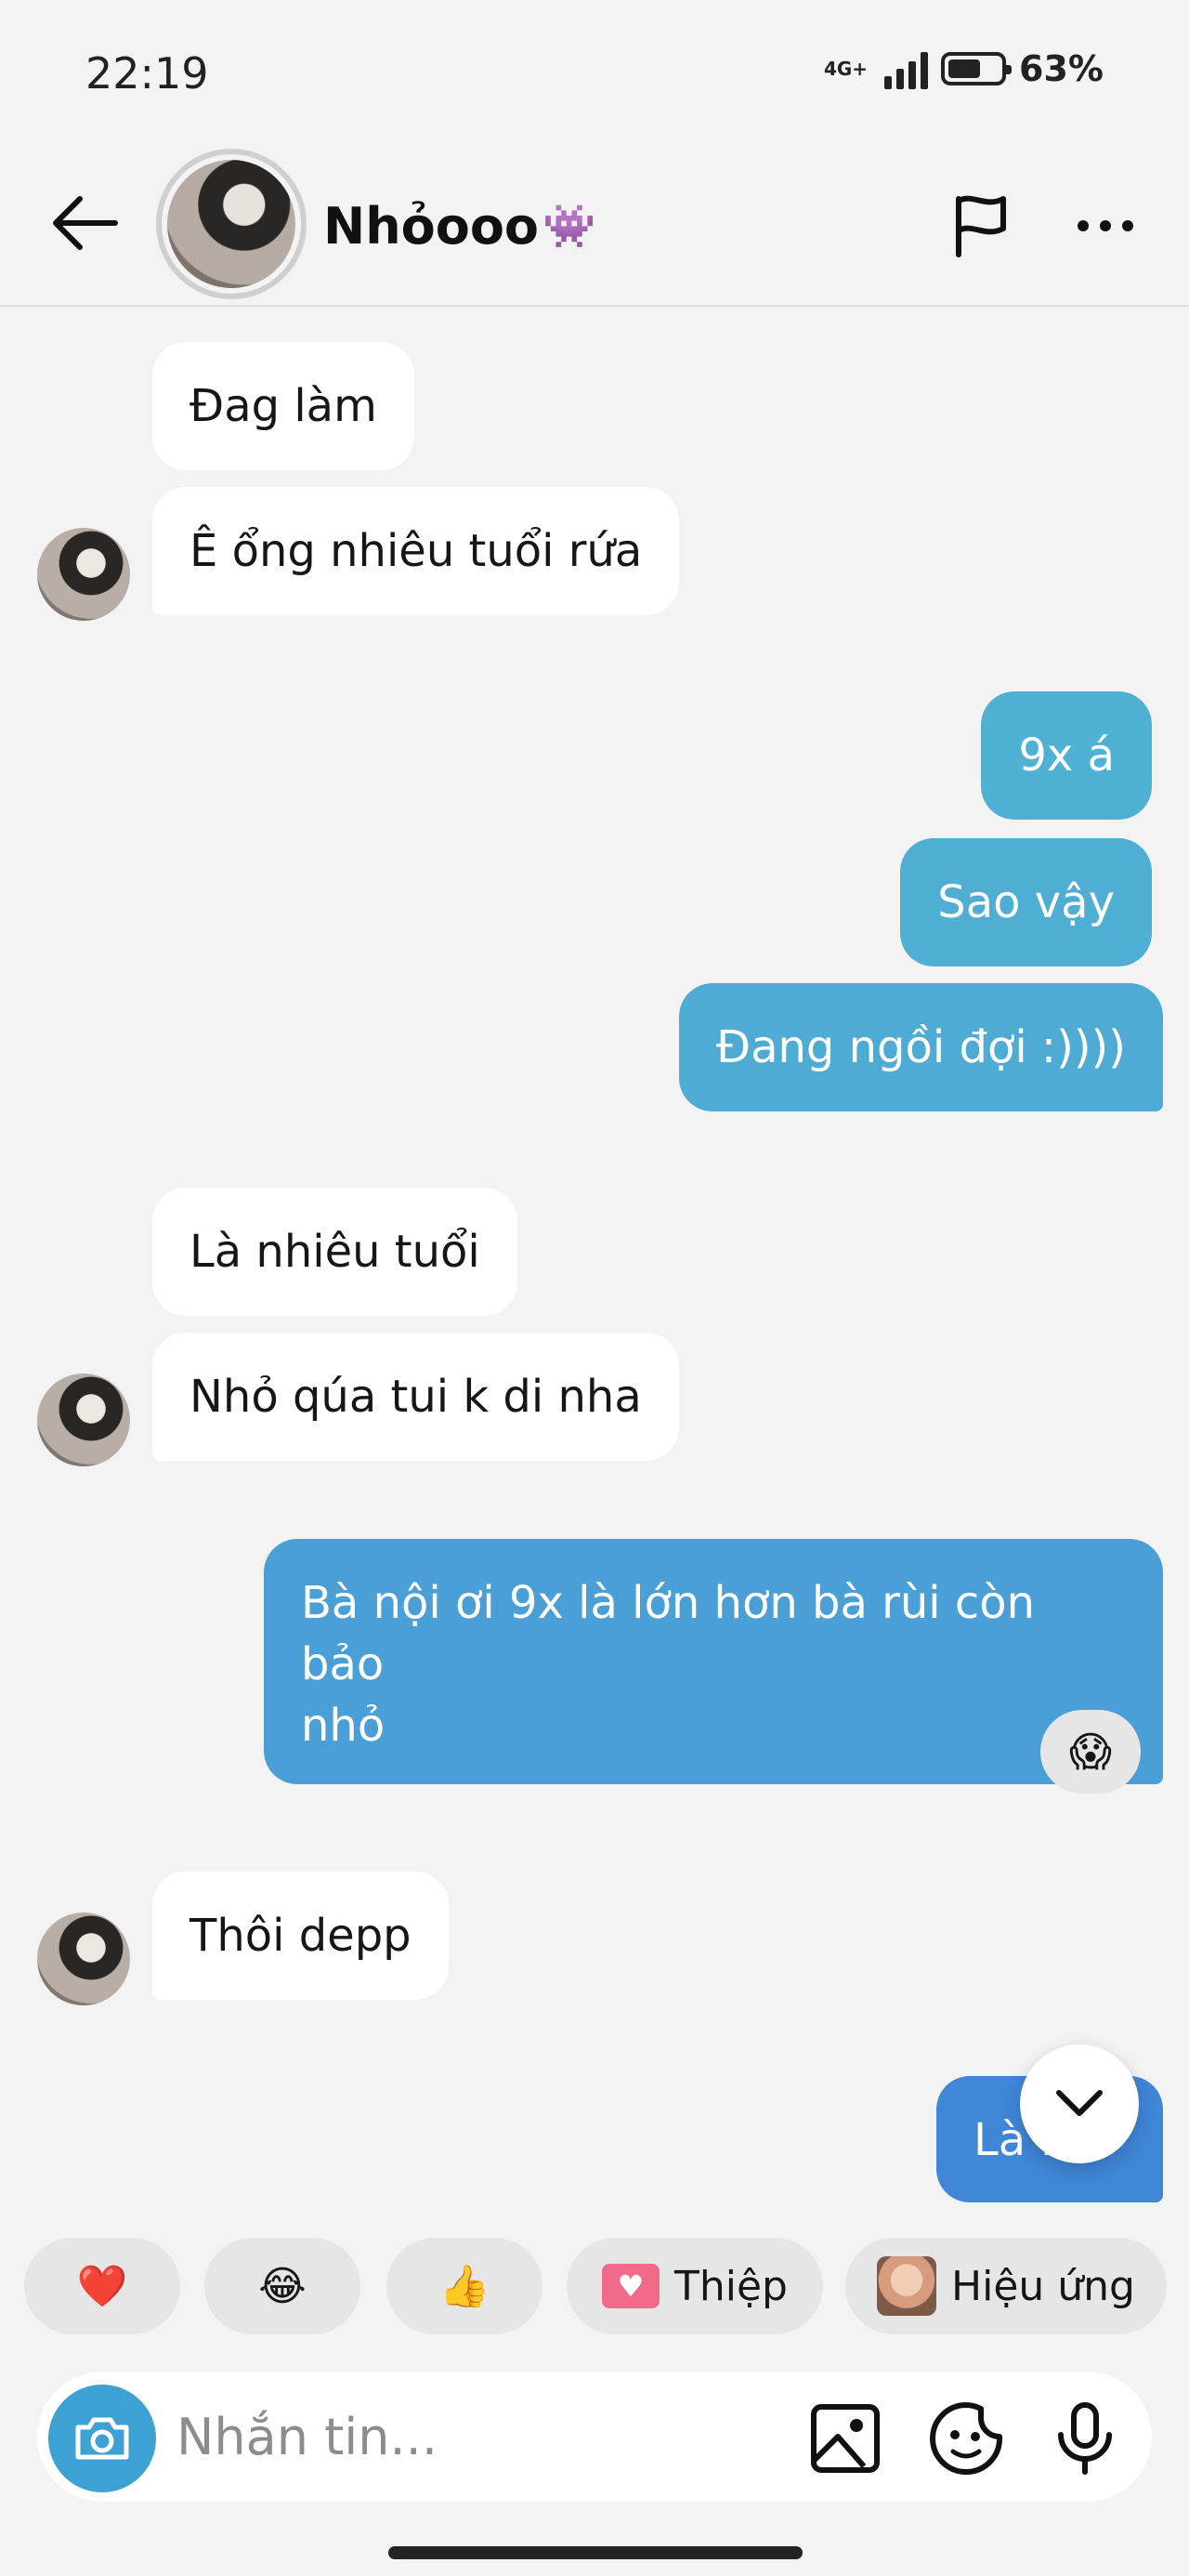 This screenshot has width=1189, height=2576. Describe the element at coordinates (1066, 755) in the screenshot. I see `message-outgoing: 9x á` at that location.